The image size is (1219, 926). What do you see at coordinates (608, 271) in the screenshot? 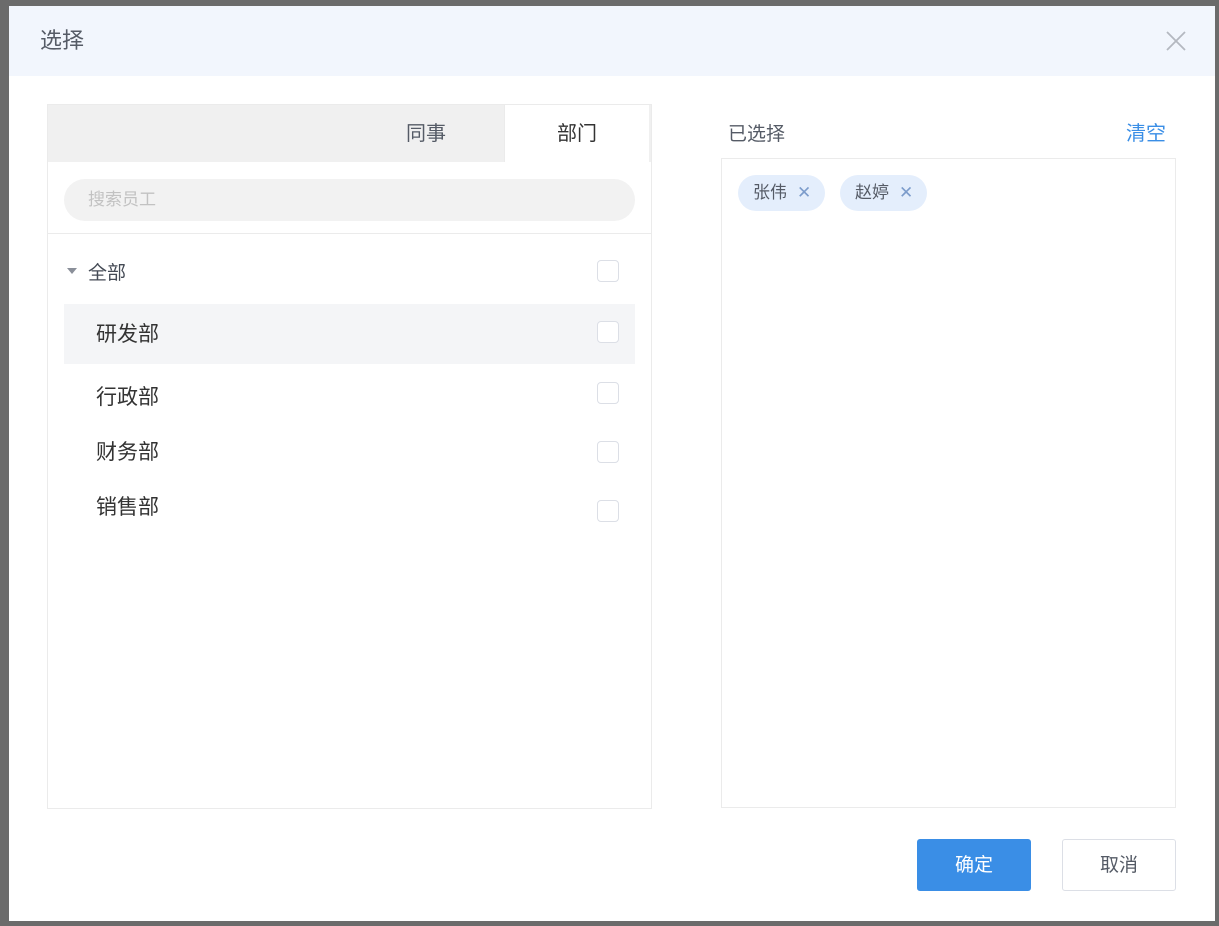
I see `checkbox-all` at bounding box center [608, 271].